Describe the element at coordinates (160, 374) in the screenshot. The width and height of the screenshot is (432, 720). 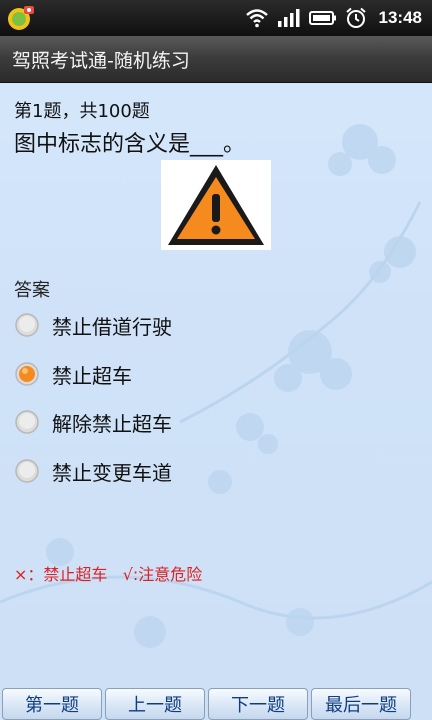
I see `answer-option-2: 禁止超车` at that location.